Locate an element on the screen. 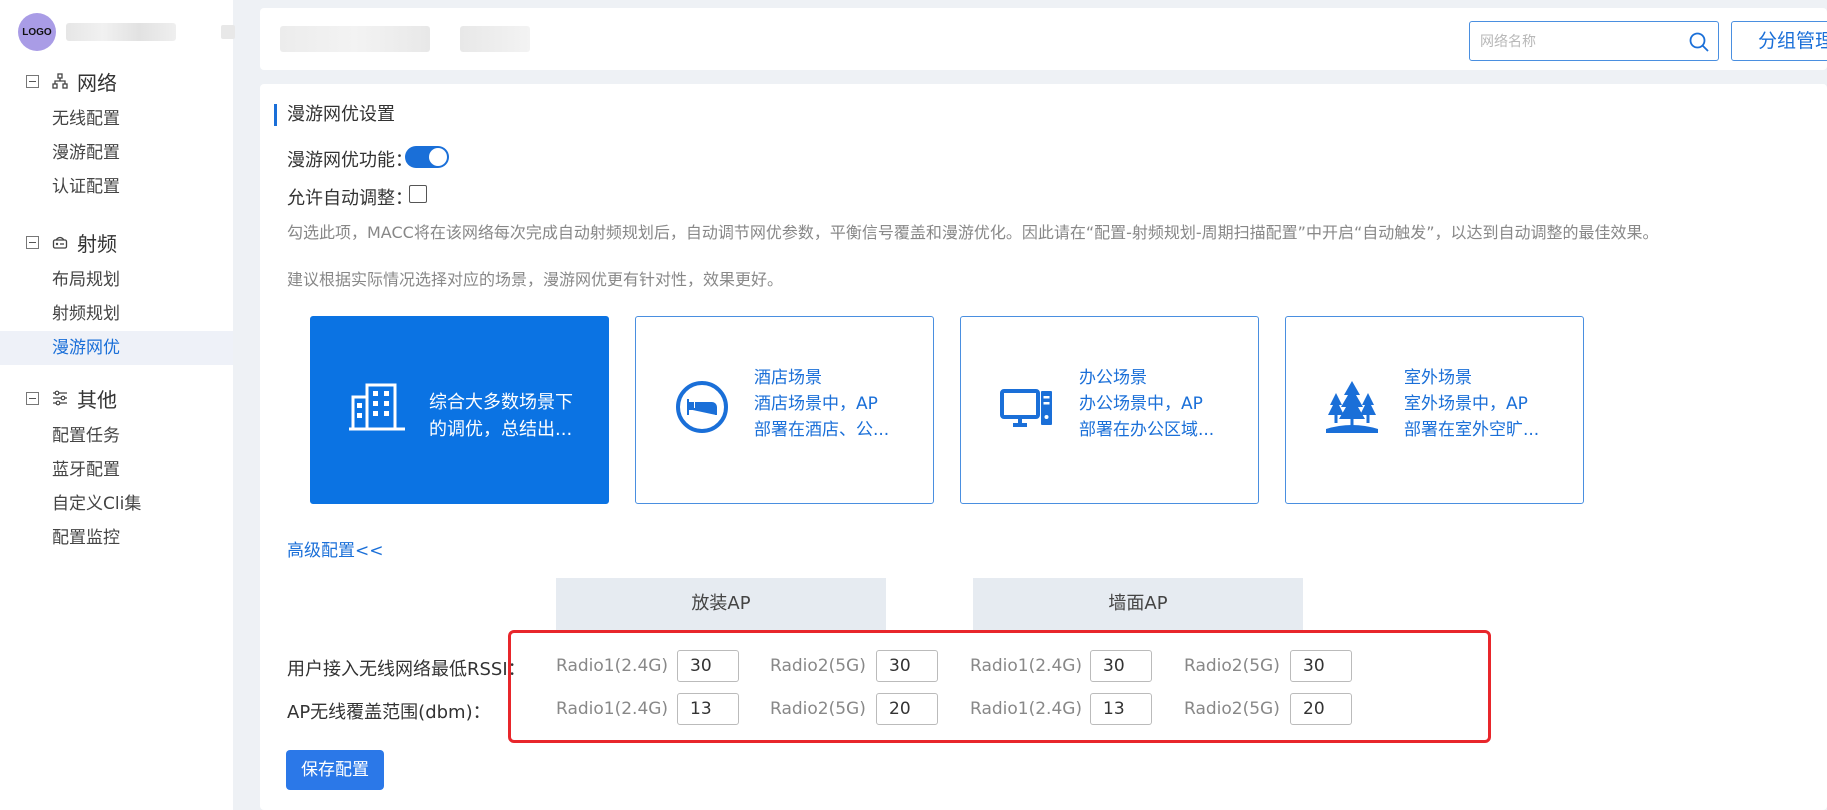 The image size is (1827, 810). sidebar-item-config-monitor: 配置监控 is located at coordinates (116, 538).